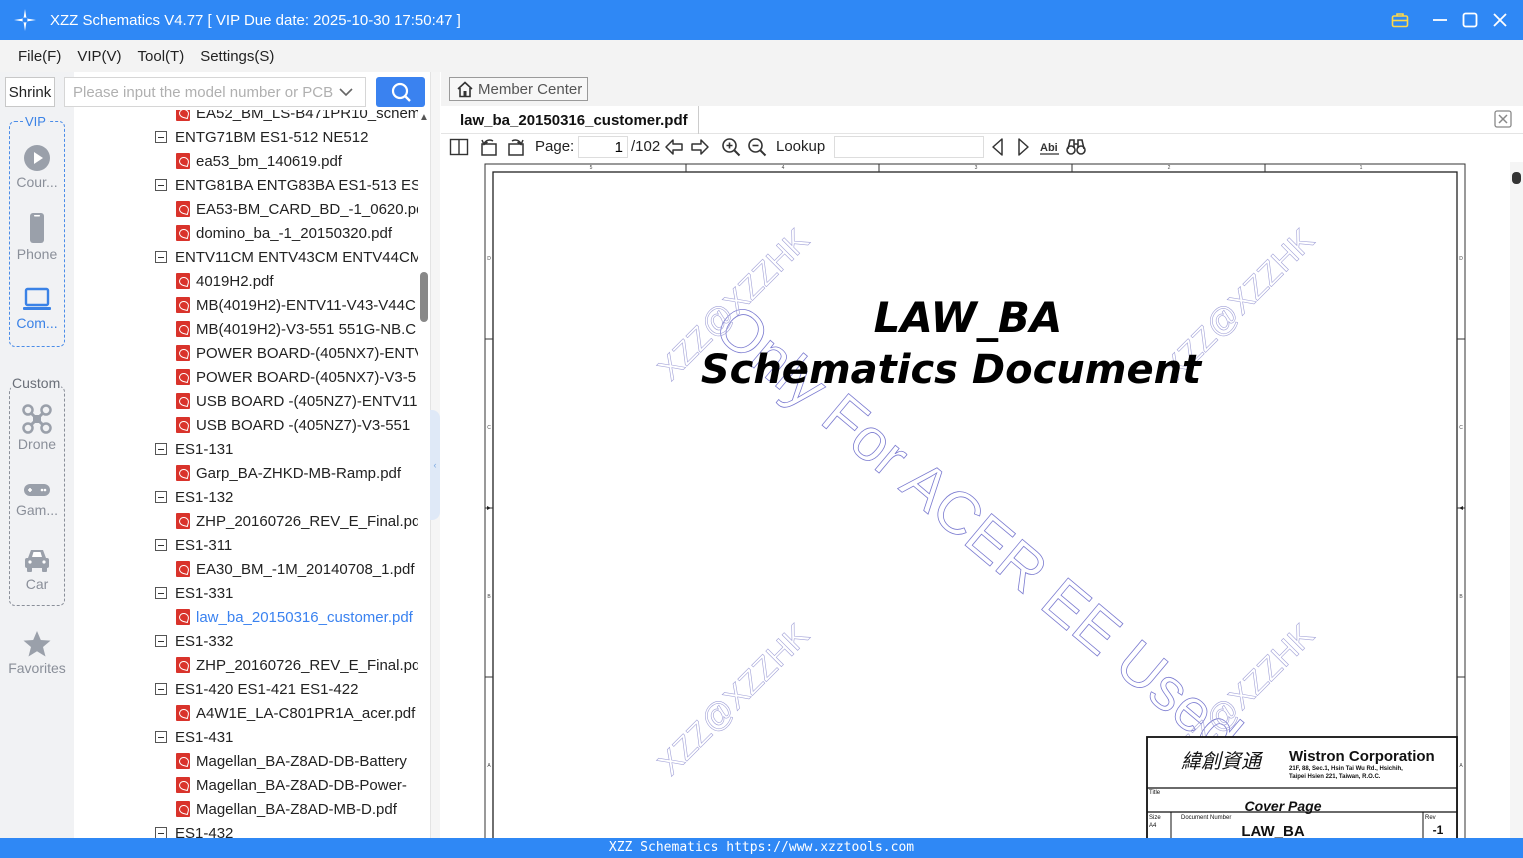  I want to click on rotate-left-icon, so click(489, 147).